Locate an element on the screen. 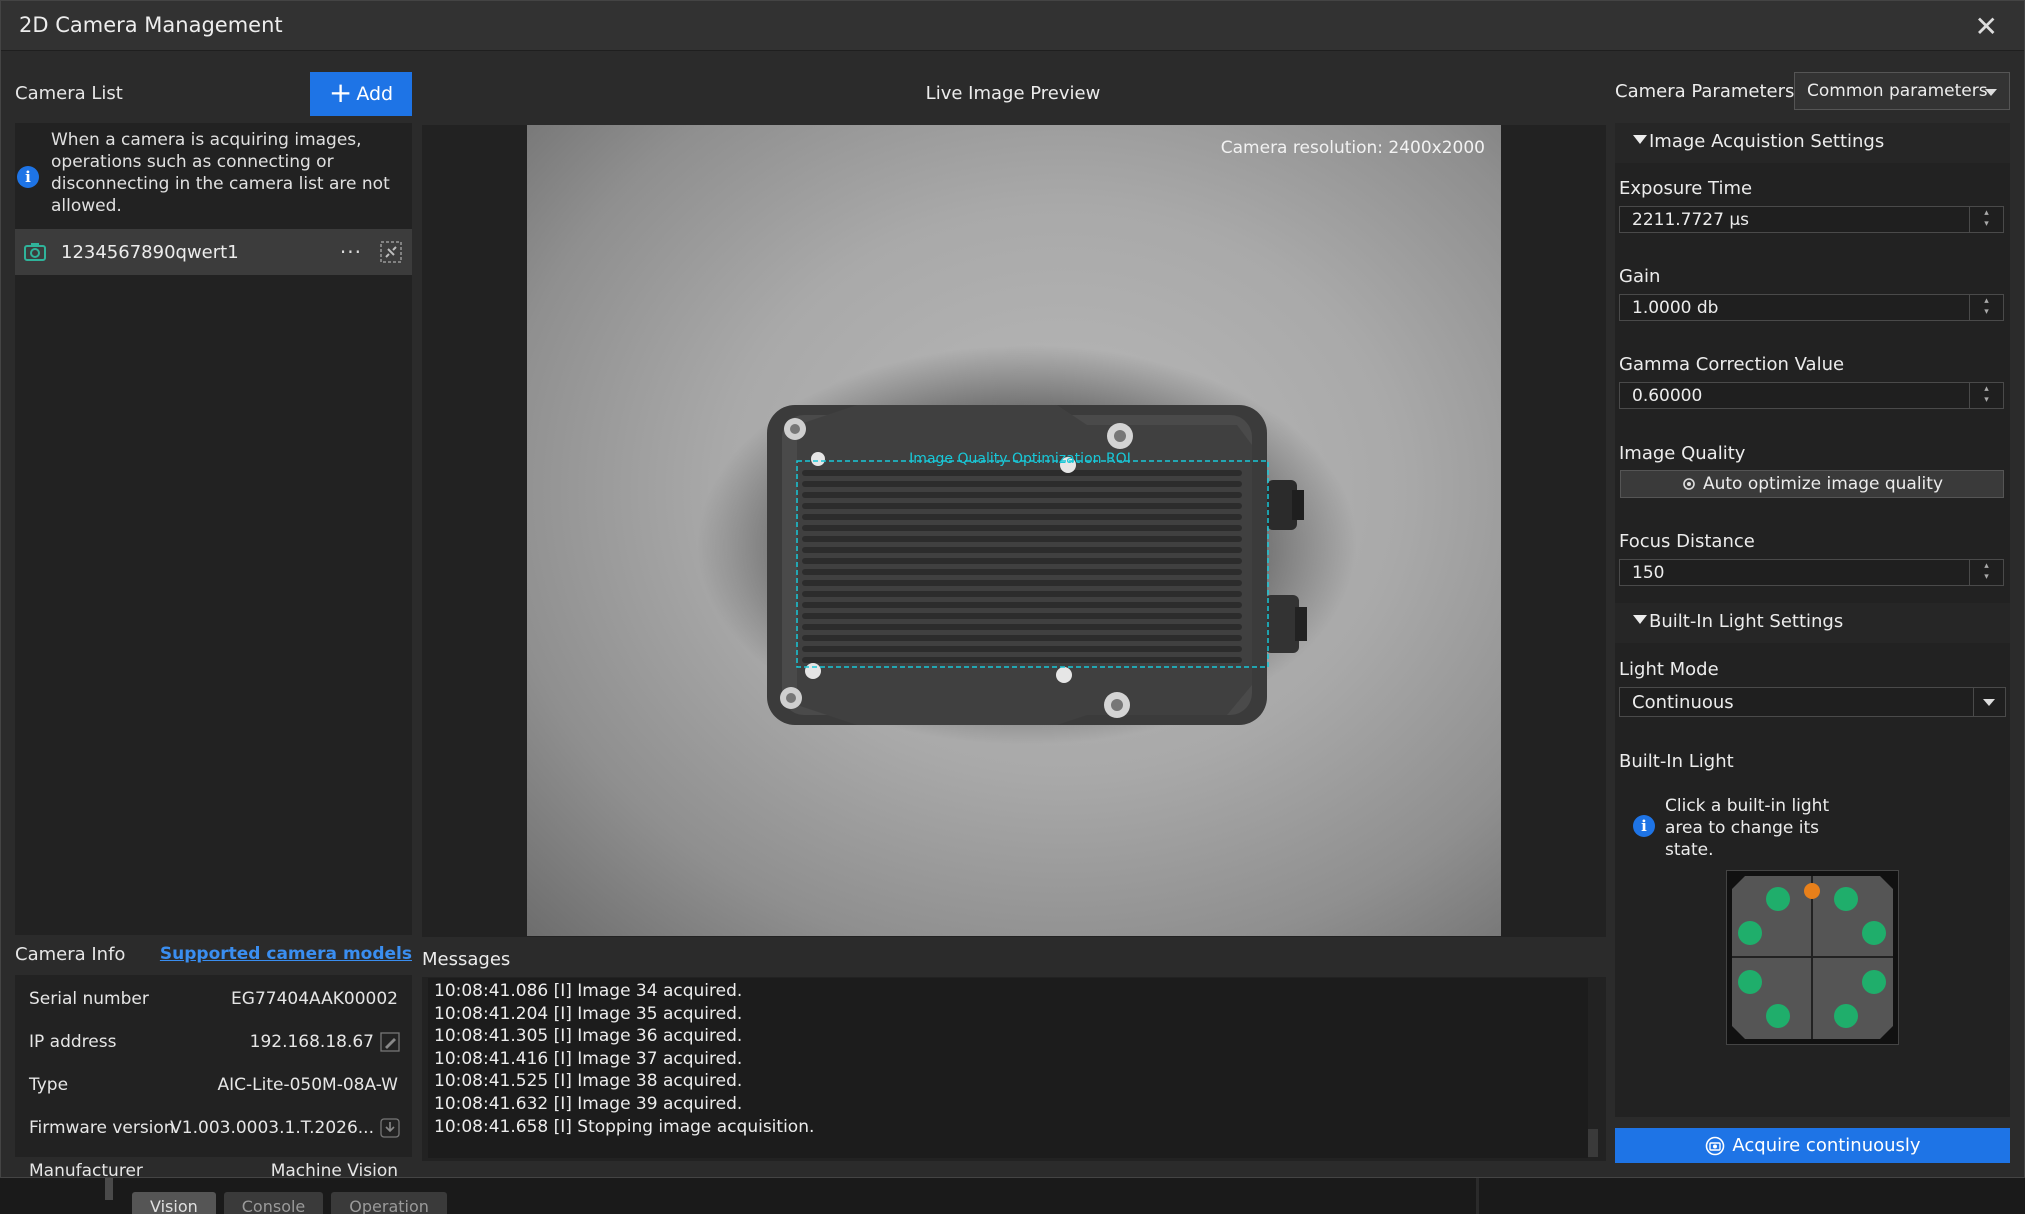  light-settings-header: Built-In Light Settings is located at coordinates (1812, 623).